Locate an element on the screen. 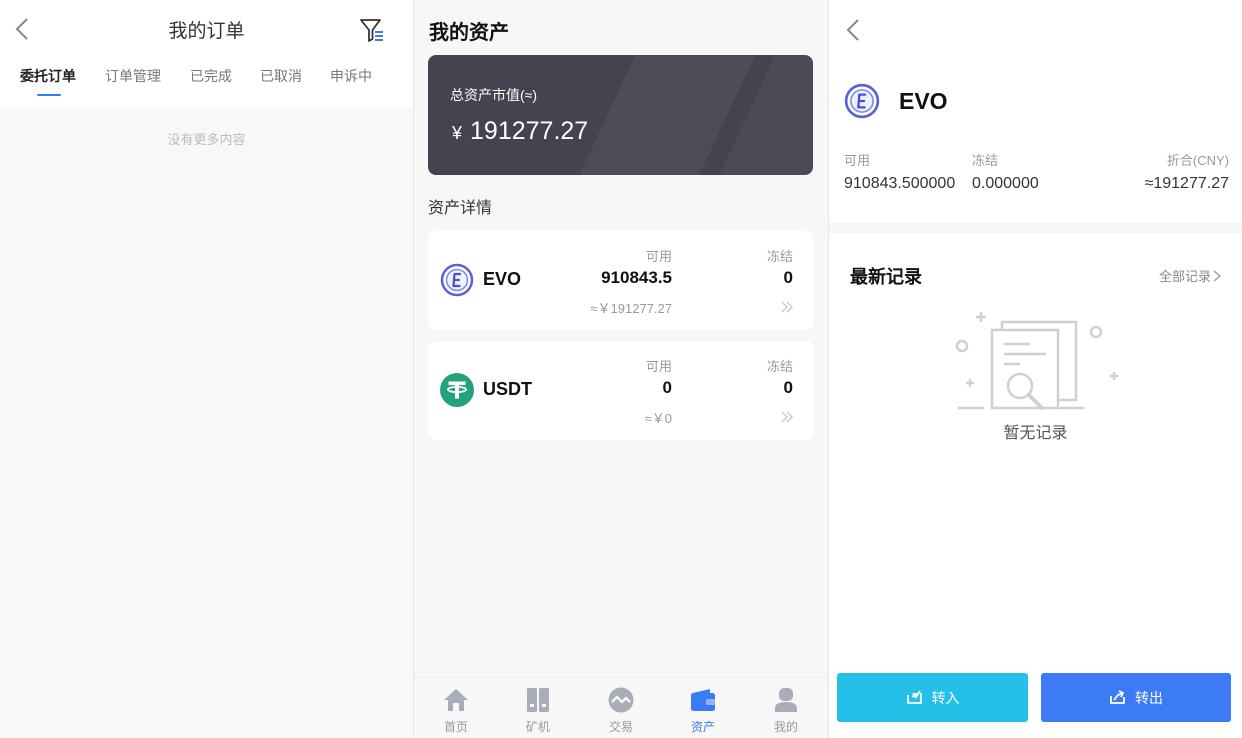  tab-assets: 资产 is located at coordinates (703, 708).